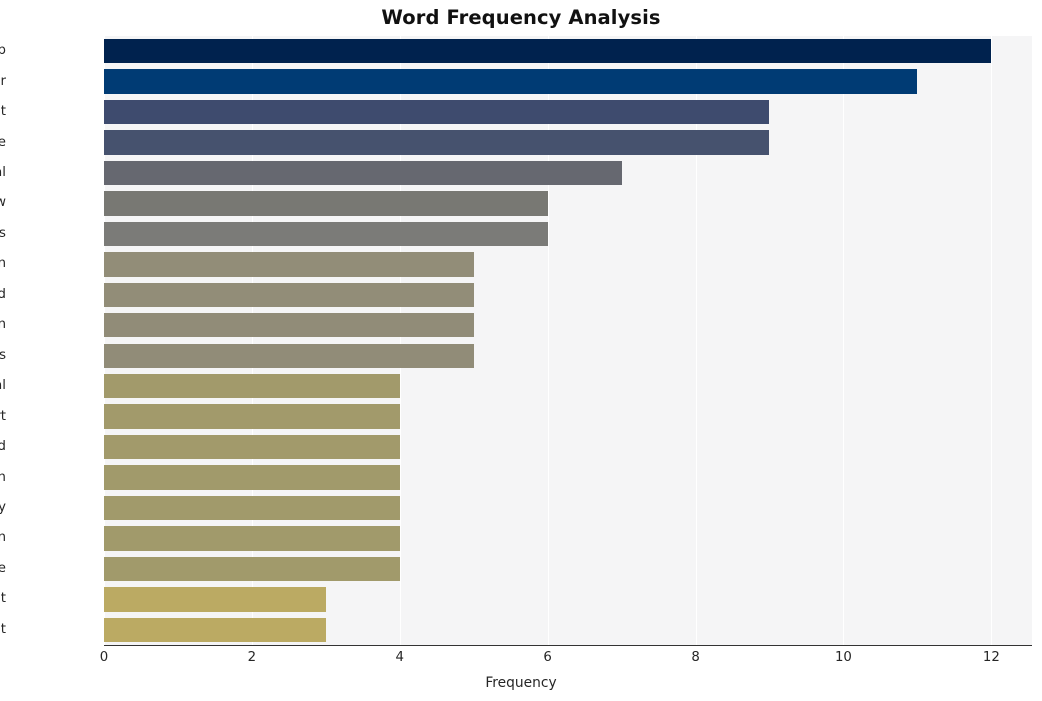 The image size is (1042, 701). Describe the element at coordinates (568, 645) in the screenshot. I see `x-axis-line` at that location.